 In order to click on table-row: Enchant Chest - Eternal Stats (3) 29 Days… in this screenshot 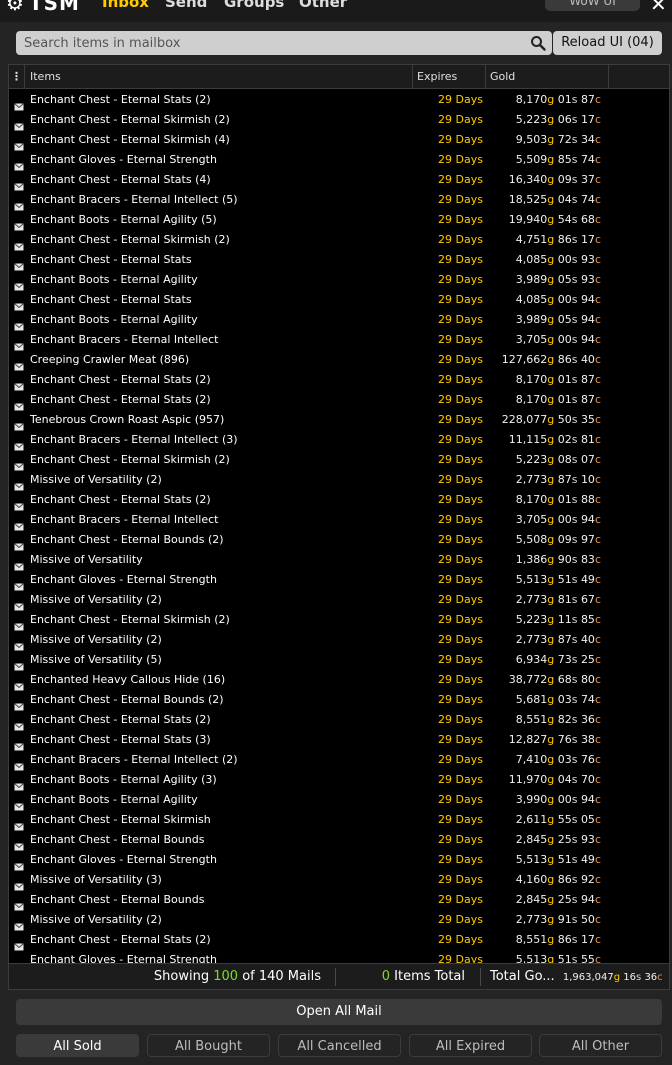, I will do `click(339, 740)`.